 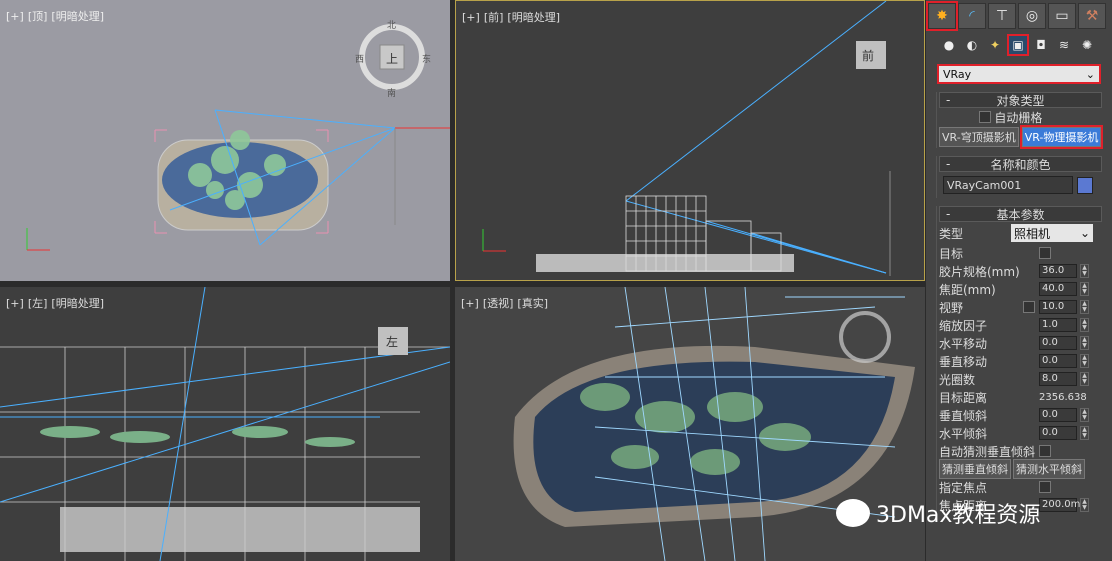 What do you see at coordinates (1058, 289) in the screenshot?
I see `param-input: 40.0` at bounding box center [1058, 289].